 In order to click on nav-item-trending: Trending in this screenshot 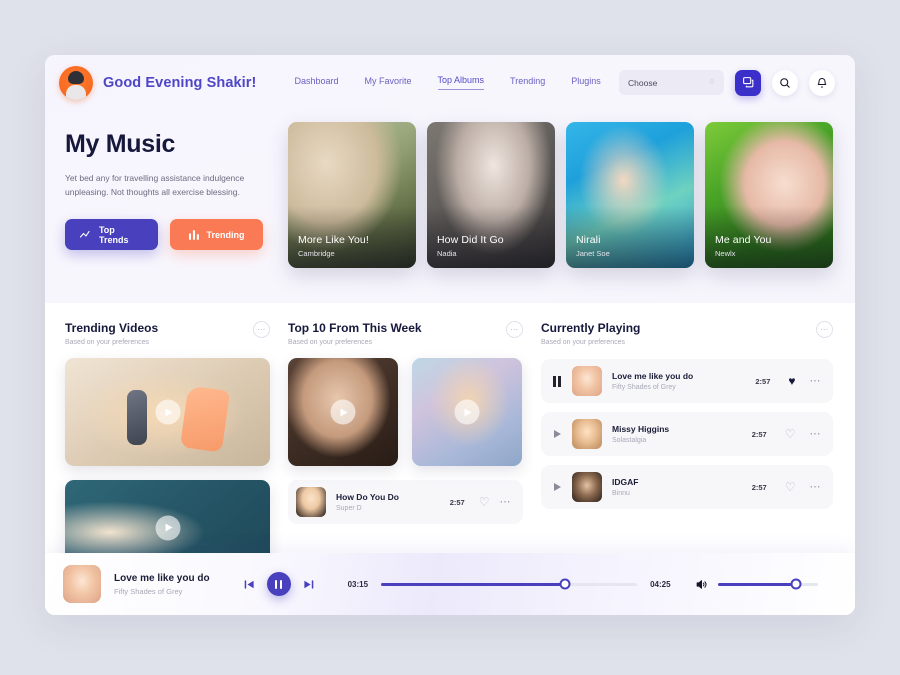, I will do `click(527, 83)`.